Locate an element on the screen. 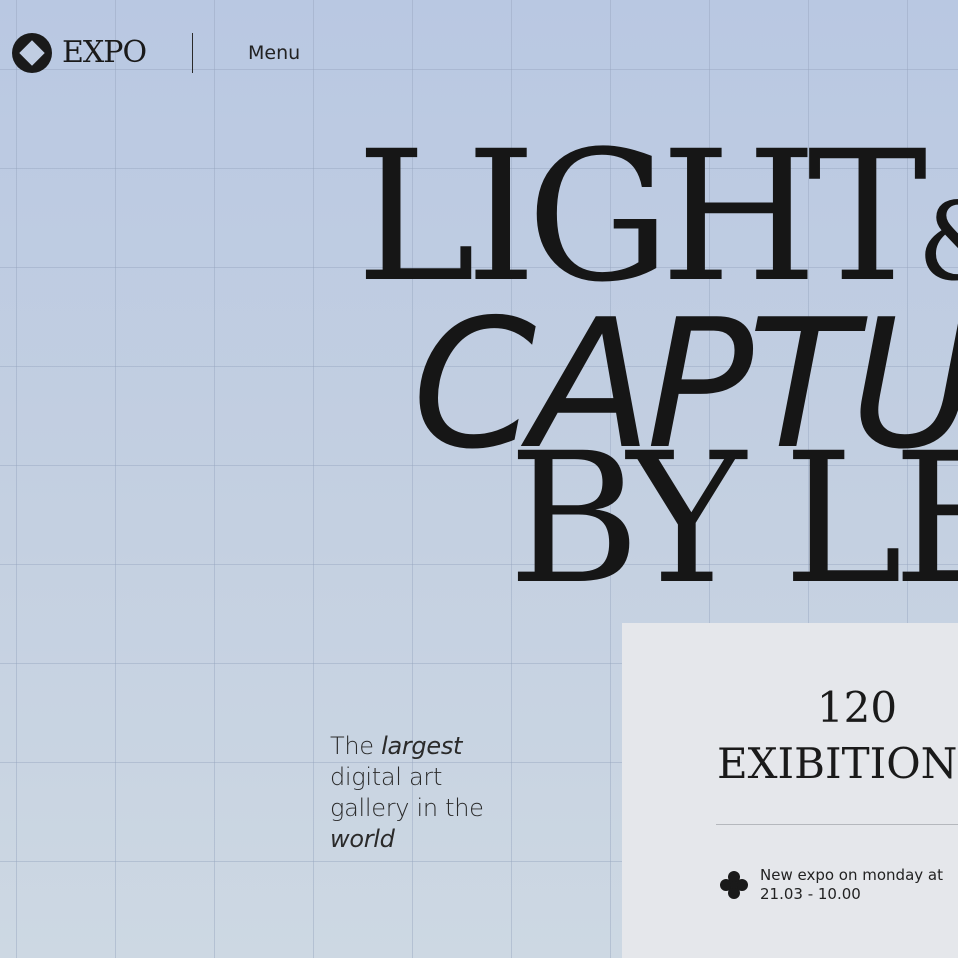 This screenshot has height=958, width=958. exhibition-label: EXIBITION is located at coordinates (837, 763).